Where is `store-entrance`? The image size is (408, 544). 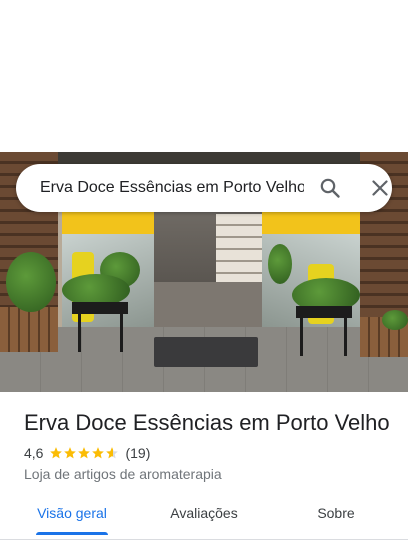
store-entrance is located at coordinates (208, 305).